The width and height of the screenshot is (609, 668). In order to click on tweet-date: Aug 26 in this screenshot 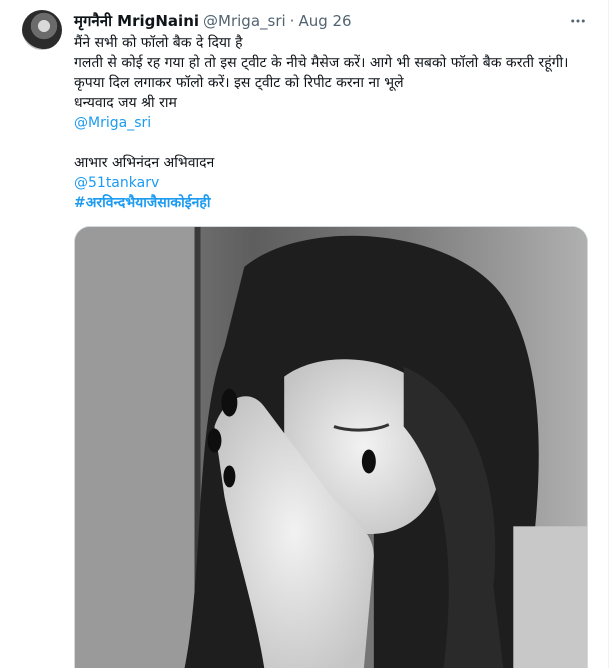, I will do `click(324, 21)`.